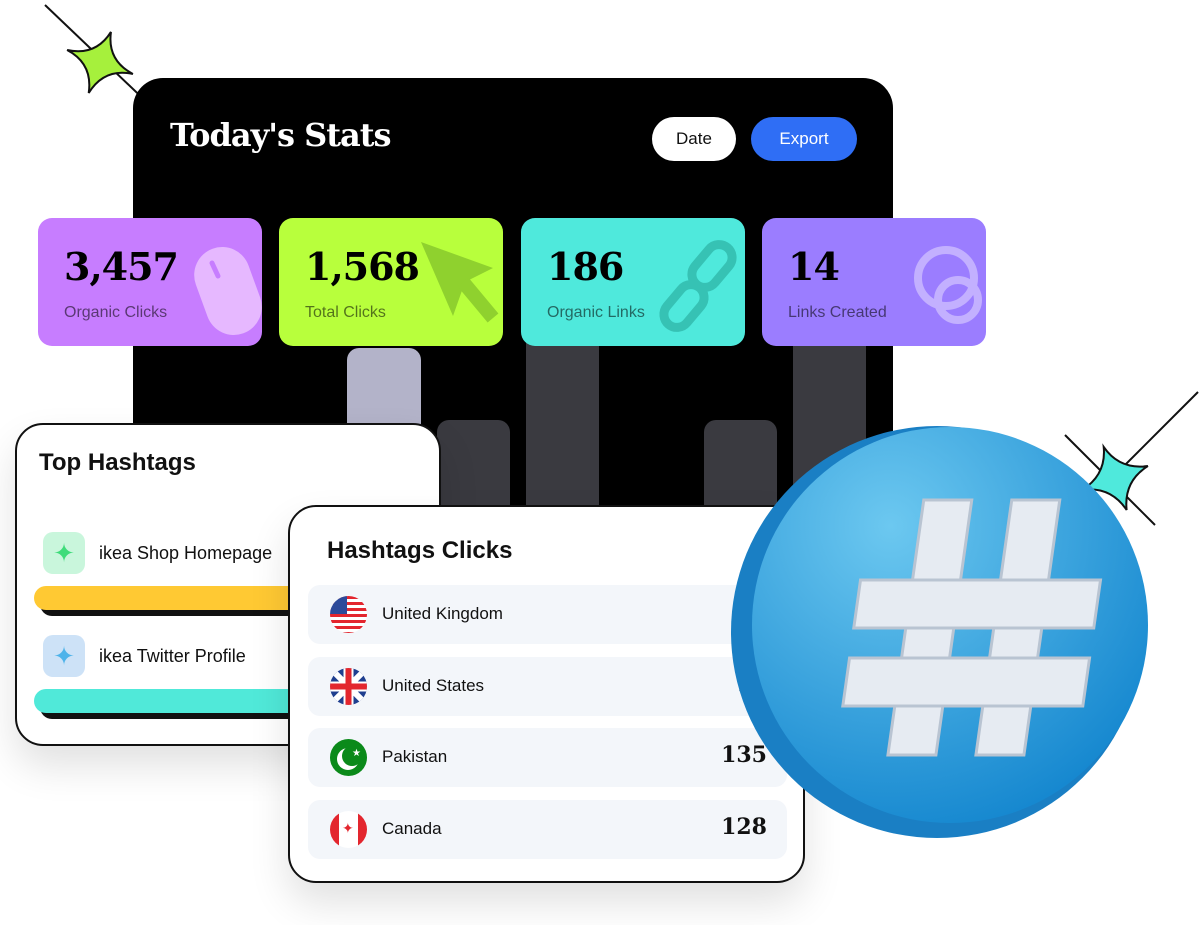 Image resolution: width=1200 pixels, height=925 pixels. What do you see at coordinates (228, 291) in the screenshot?
I see `mouse-icon` at bounding box center [228, 291].